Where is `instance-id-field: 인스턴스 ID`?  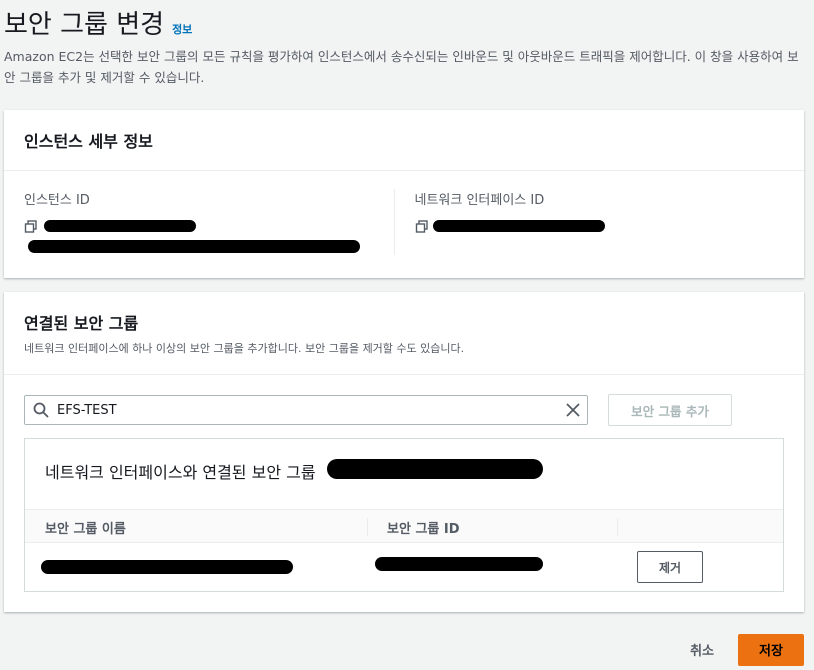
instance-id-field: 인스턴스 ID is located at coordinates (209, 222).